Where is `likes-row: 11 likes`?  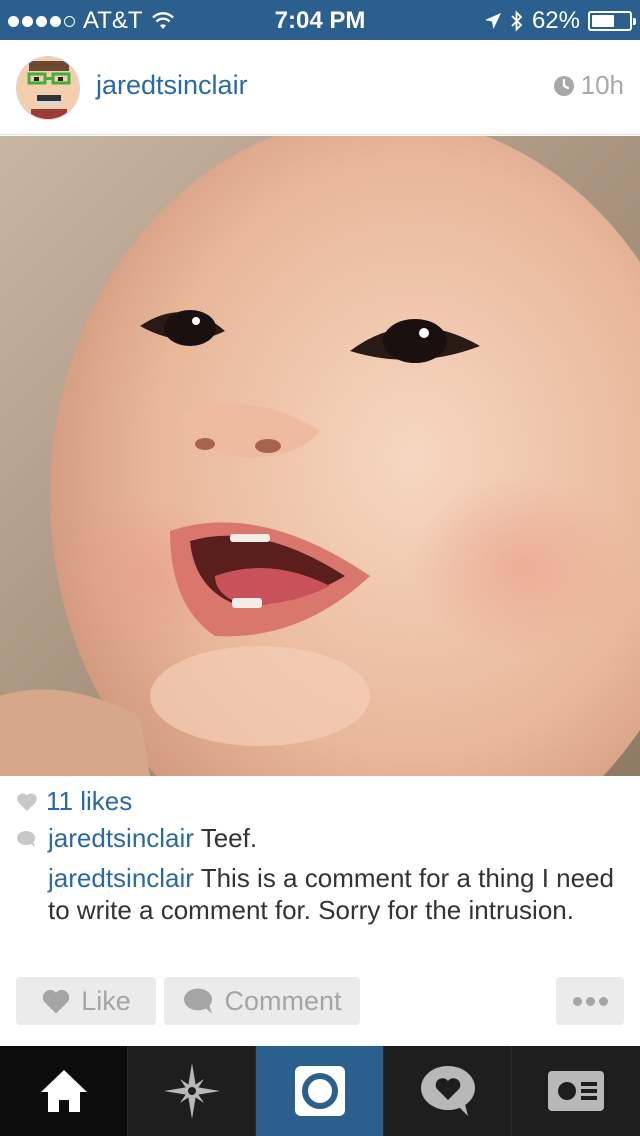 likes-row: 11 likes is located at coordinates (74, 801).